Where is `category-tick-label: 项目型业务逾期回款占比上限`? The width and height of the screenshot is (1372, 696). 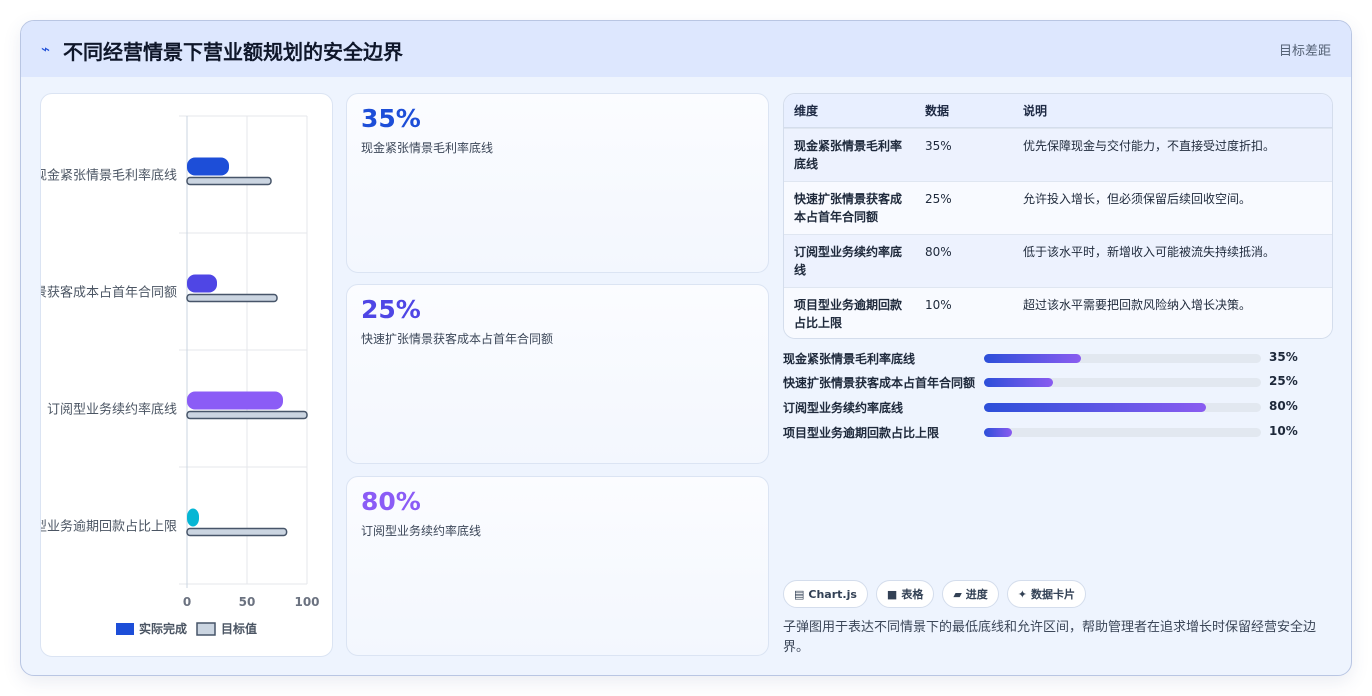
category-tick-label: 项目型业务逾期回款占比上限 is located at coordinates (109, 527).